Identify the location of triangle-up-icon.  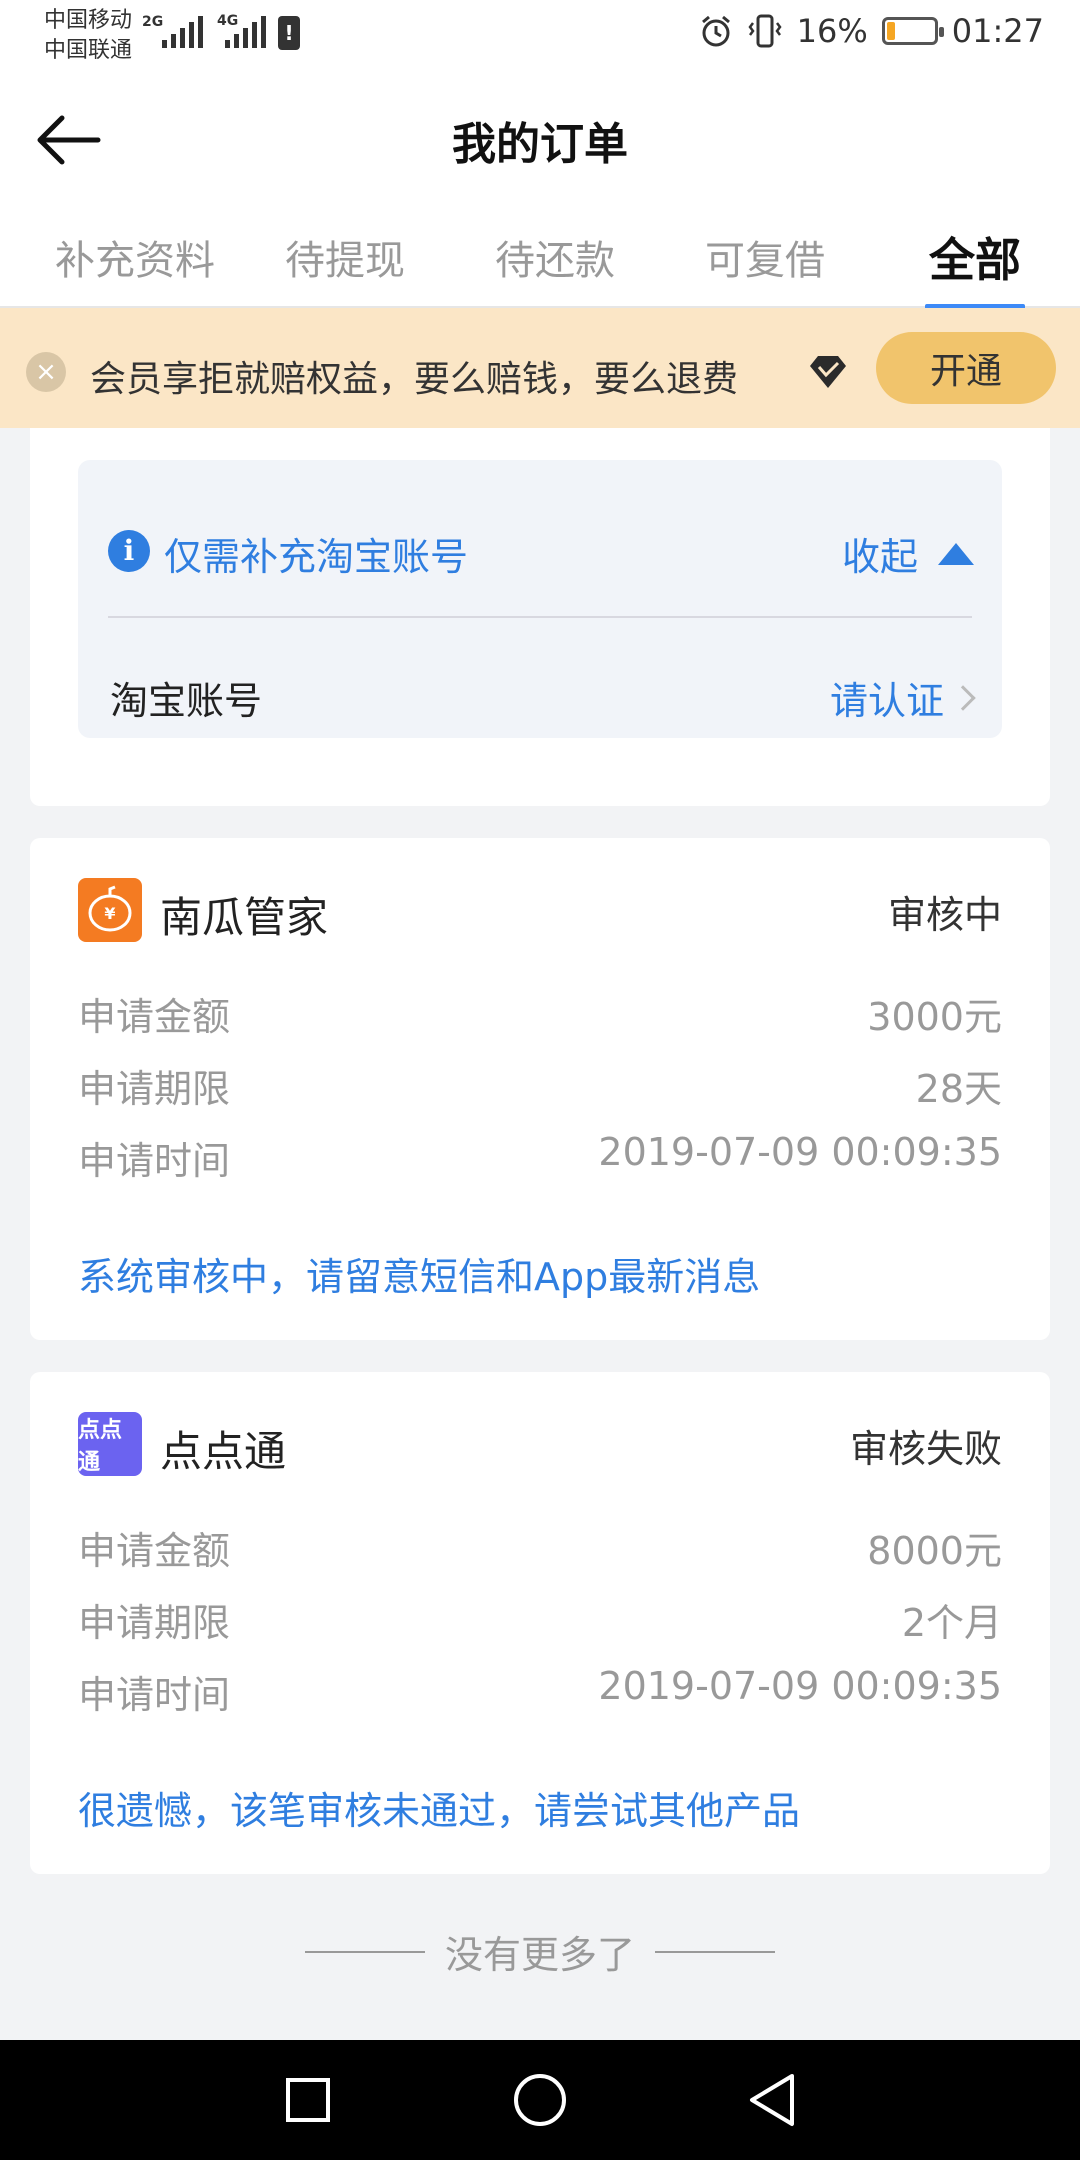
(956, 553).